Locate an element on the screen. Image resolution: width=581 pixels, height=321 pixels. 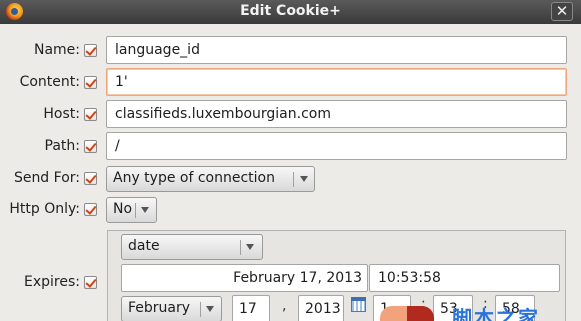
watermark: 脚本之家 is located at coordinates (480, 310).